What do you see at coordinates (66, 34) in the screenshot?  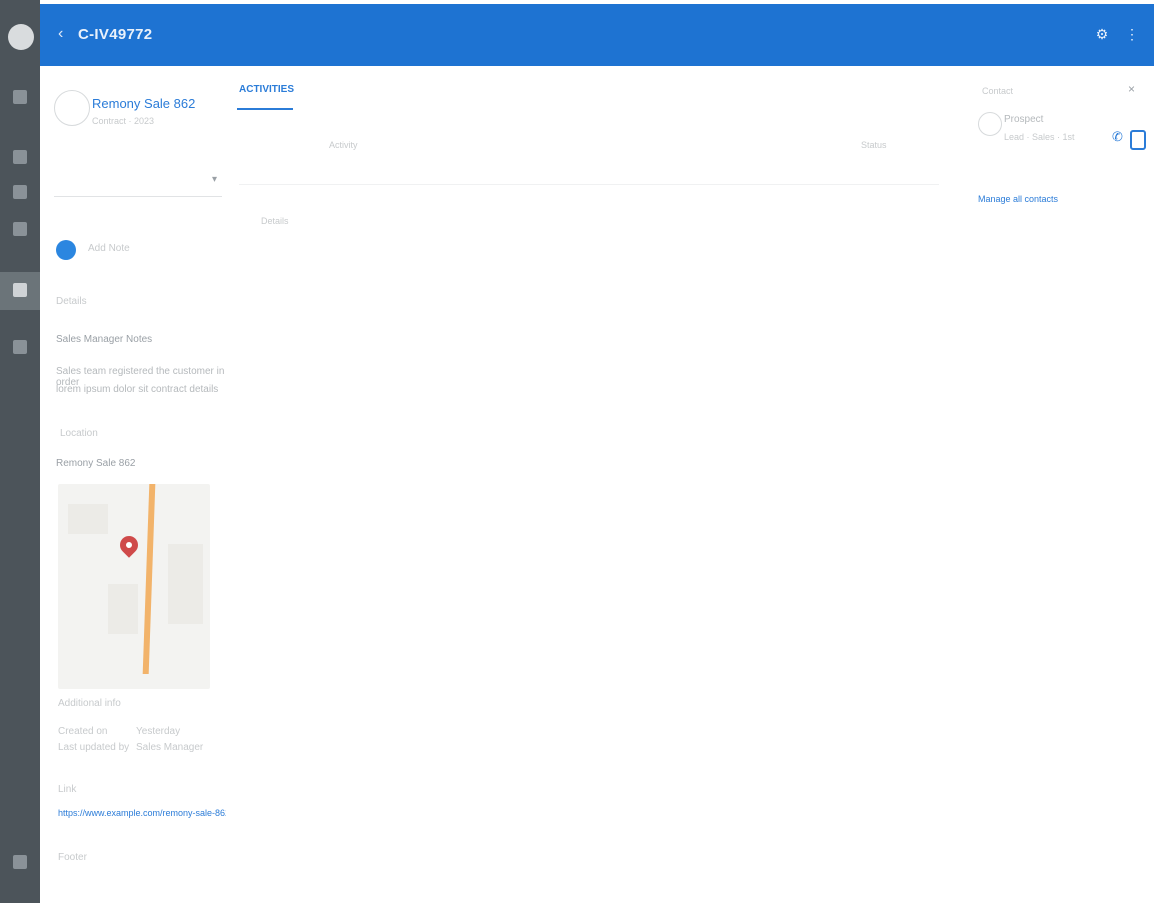 I see `chevron-left-icon: ‹` at bounding box center [66, 34].